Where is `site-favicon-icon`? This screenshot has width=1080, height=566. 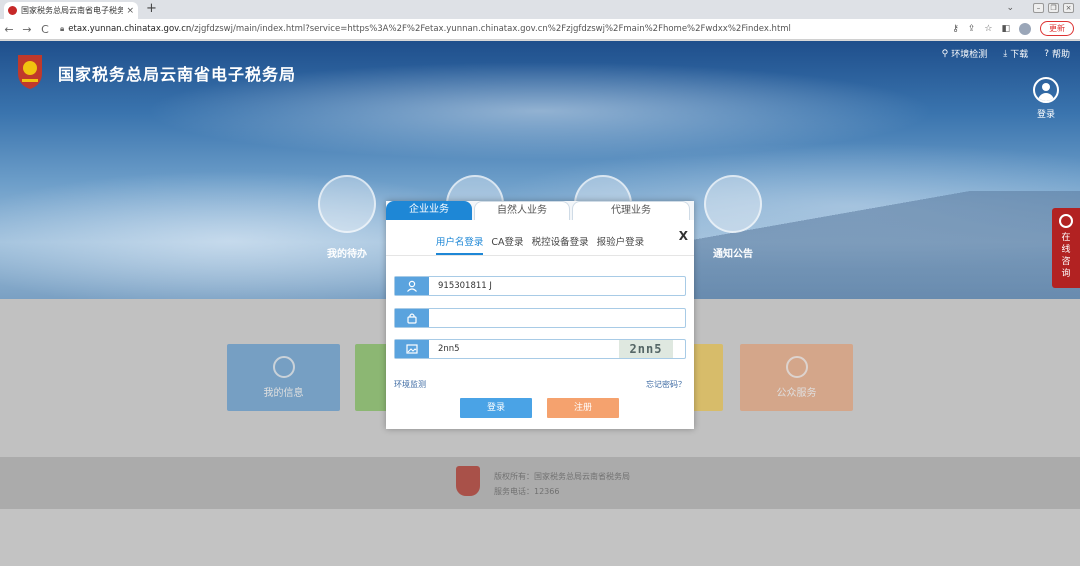 site-favicon-icon is located at coordinates (12, 10).